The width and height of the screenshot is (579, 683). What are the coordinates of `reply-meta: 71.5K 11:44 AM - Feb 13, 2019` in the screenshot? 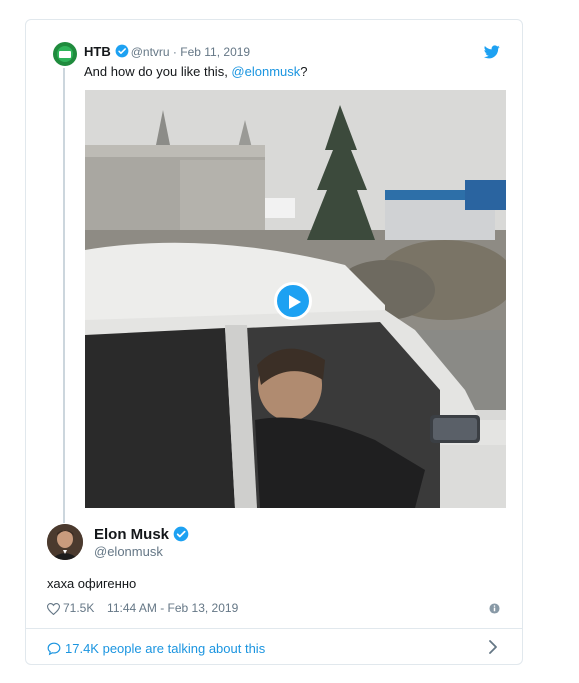 It's located at (142, 608).